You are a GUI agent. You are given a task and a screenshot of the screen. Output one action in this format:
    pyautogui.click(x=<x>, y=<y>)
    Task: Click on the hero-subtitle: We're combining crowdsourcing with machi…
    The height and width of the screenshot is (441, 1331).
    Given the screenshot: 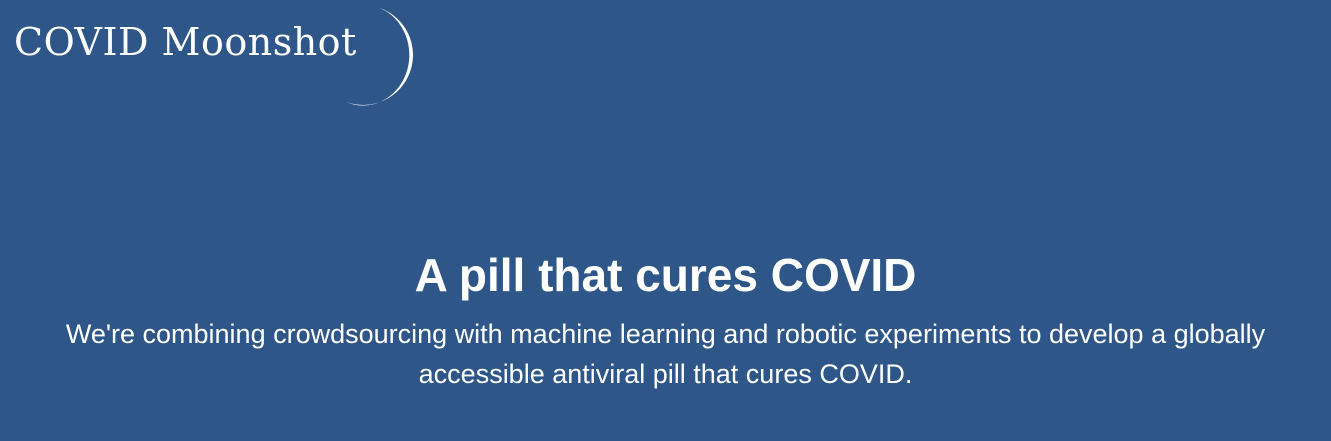 What is the action you would take?
    pyautogui.click(x=665, y=354)
    